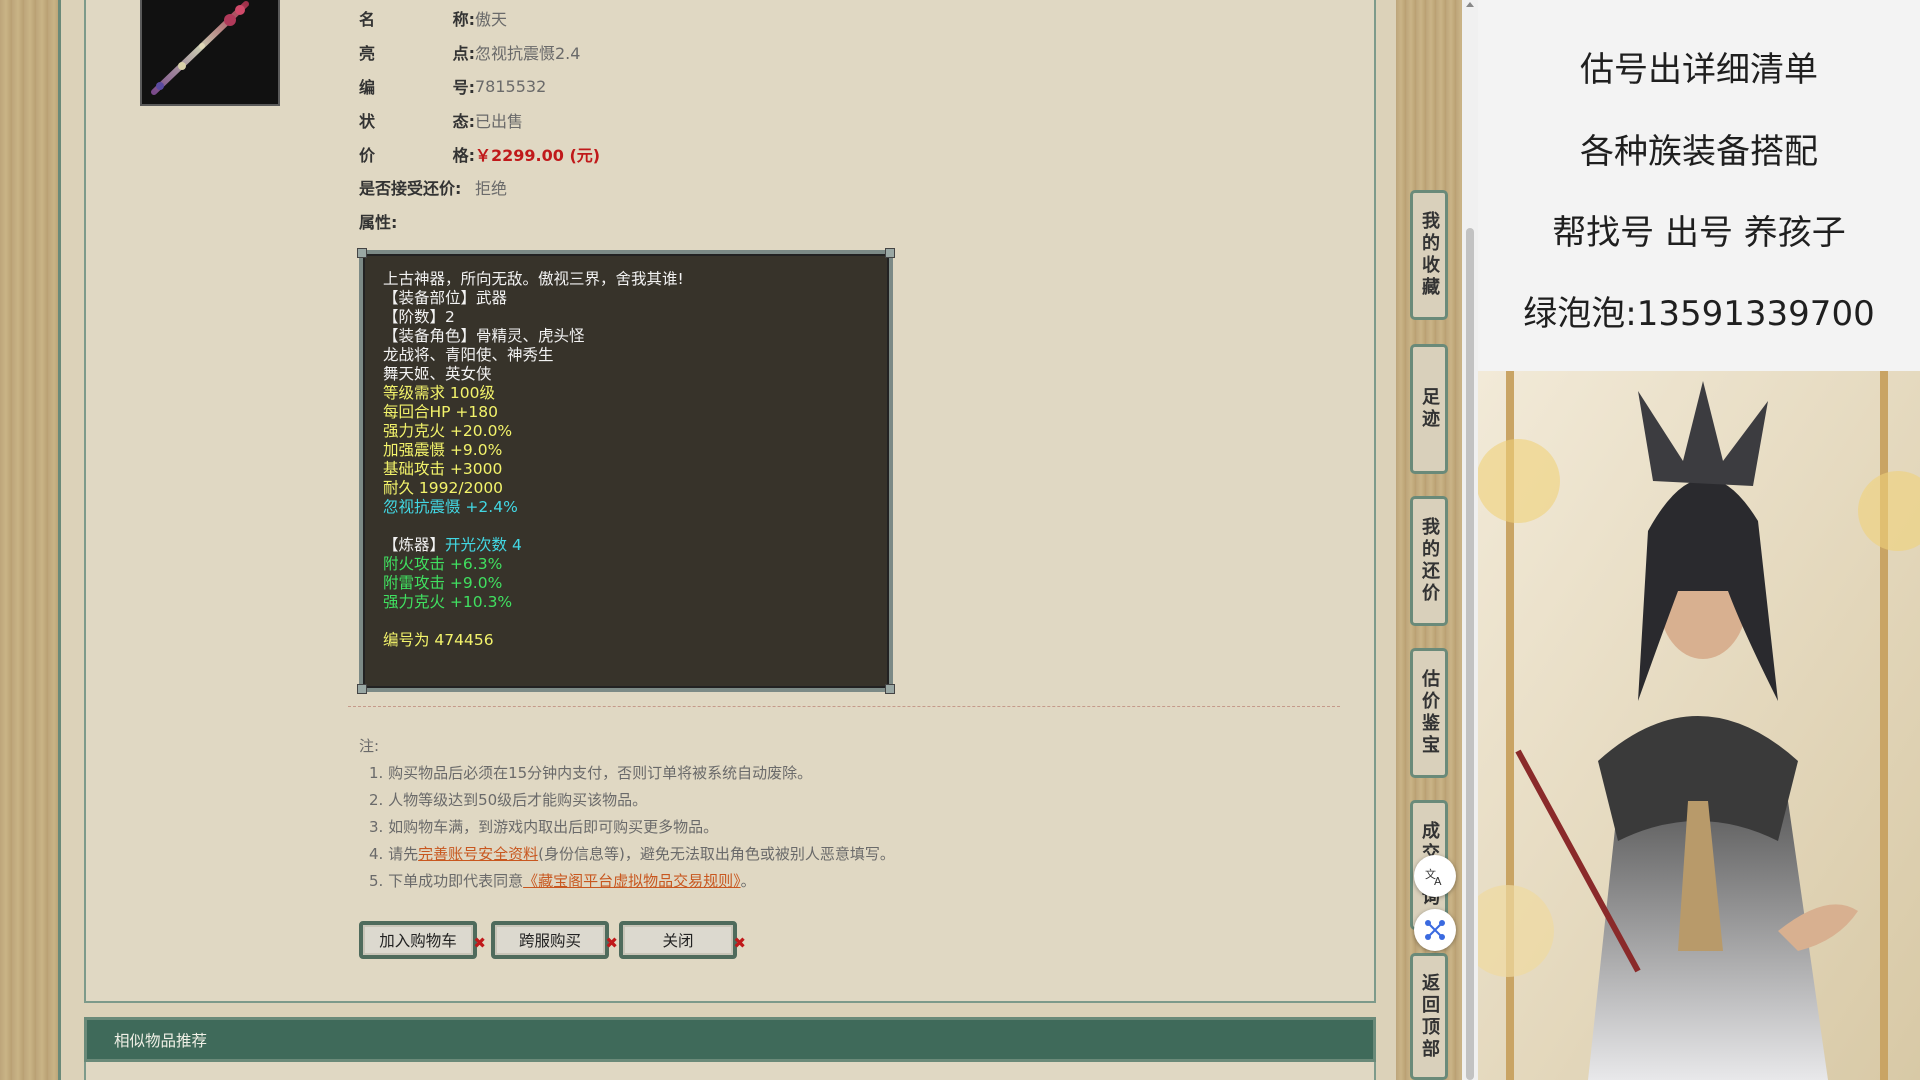 The height and width of the screenshot is (1080, 1920). What do you see at coordinates (210, 53) in the screenshot?
I see `item-thumbnail` at bounding box center [210, 53].